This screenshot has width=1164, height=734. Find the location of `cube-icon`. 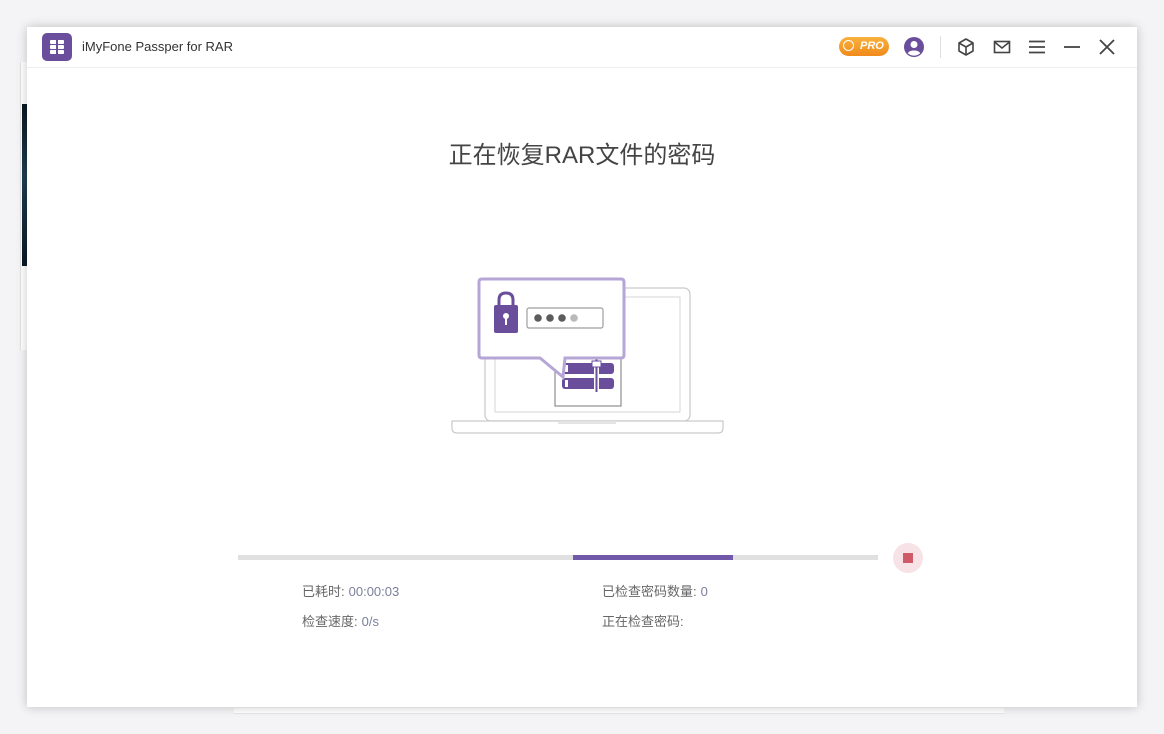

cube-icon is located at coordinates (966, 47).